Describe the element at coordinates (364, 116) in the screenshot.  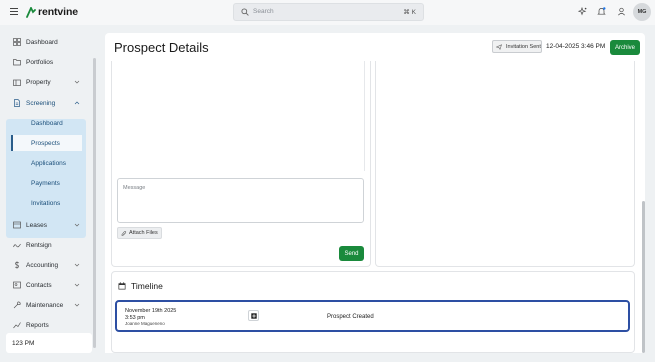
I see `messages-scrollbar` at that location.